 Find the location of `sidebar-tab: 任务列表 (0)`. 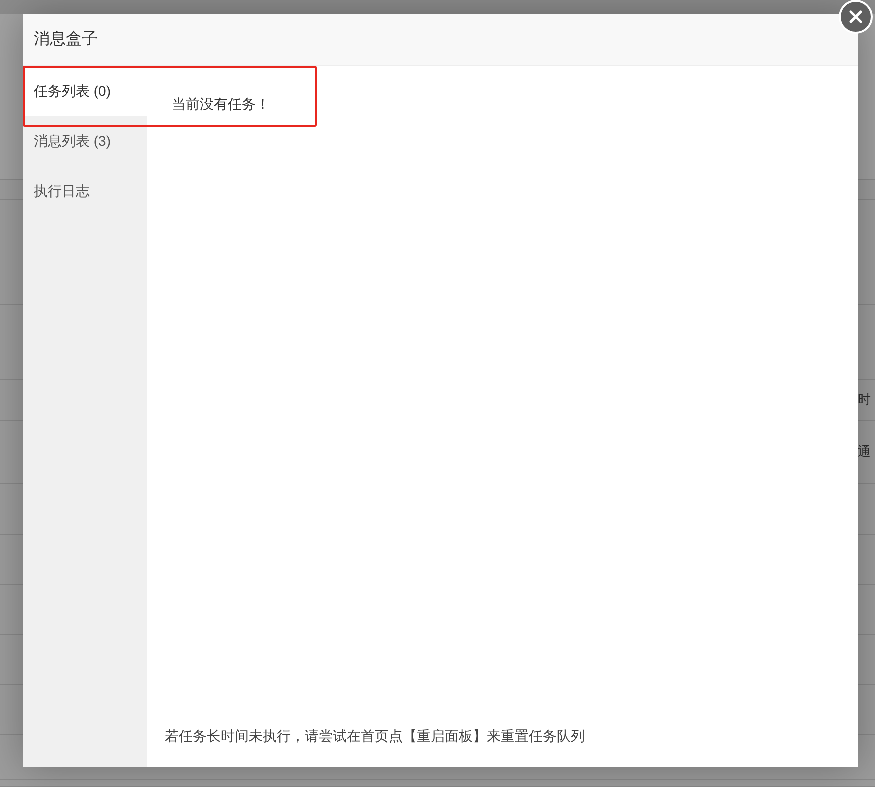

sidebar-tab: 任务列表 (0) is located at coordinates (85, 91).